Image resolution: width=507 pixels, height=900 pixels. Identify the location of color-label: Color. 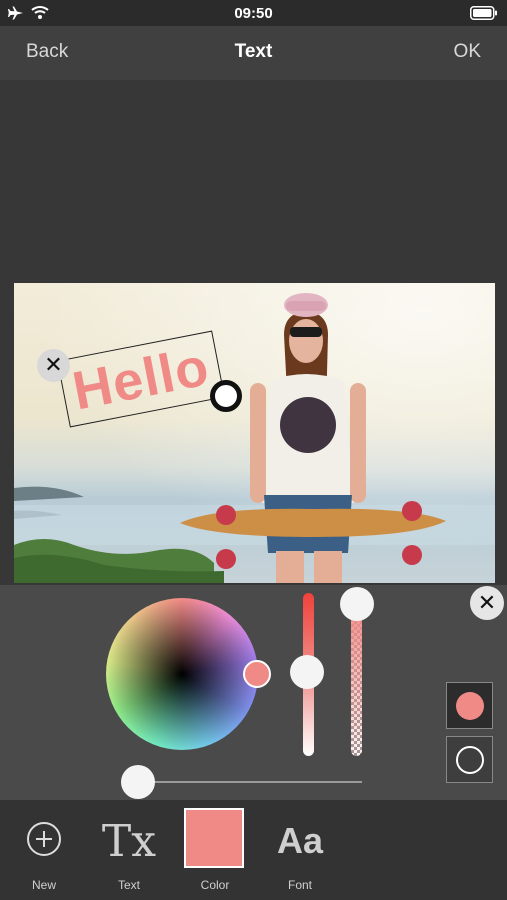
(215, 885).